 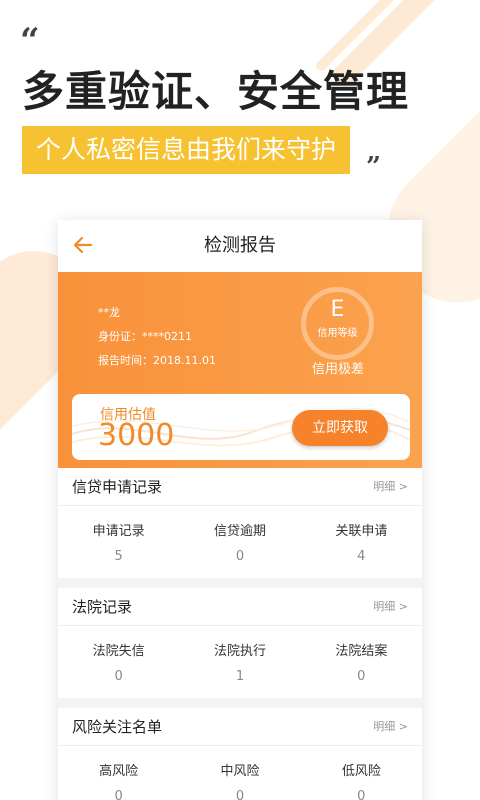 I want to click on stat-value: 5, so click(x=118, y=556).